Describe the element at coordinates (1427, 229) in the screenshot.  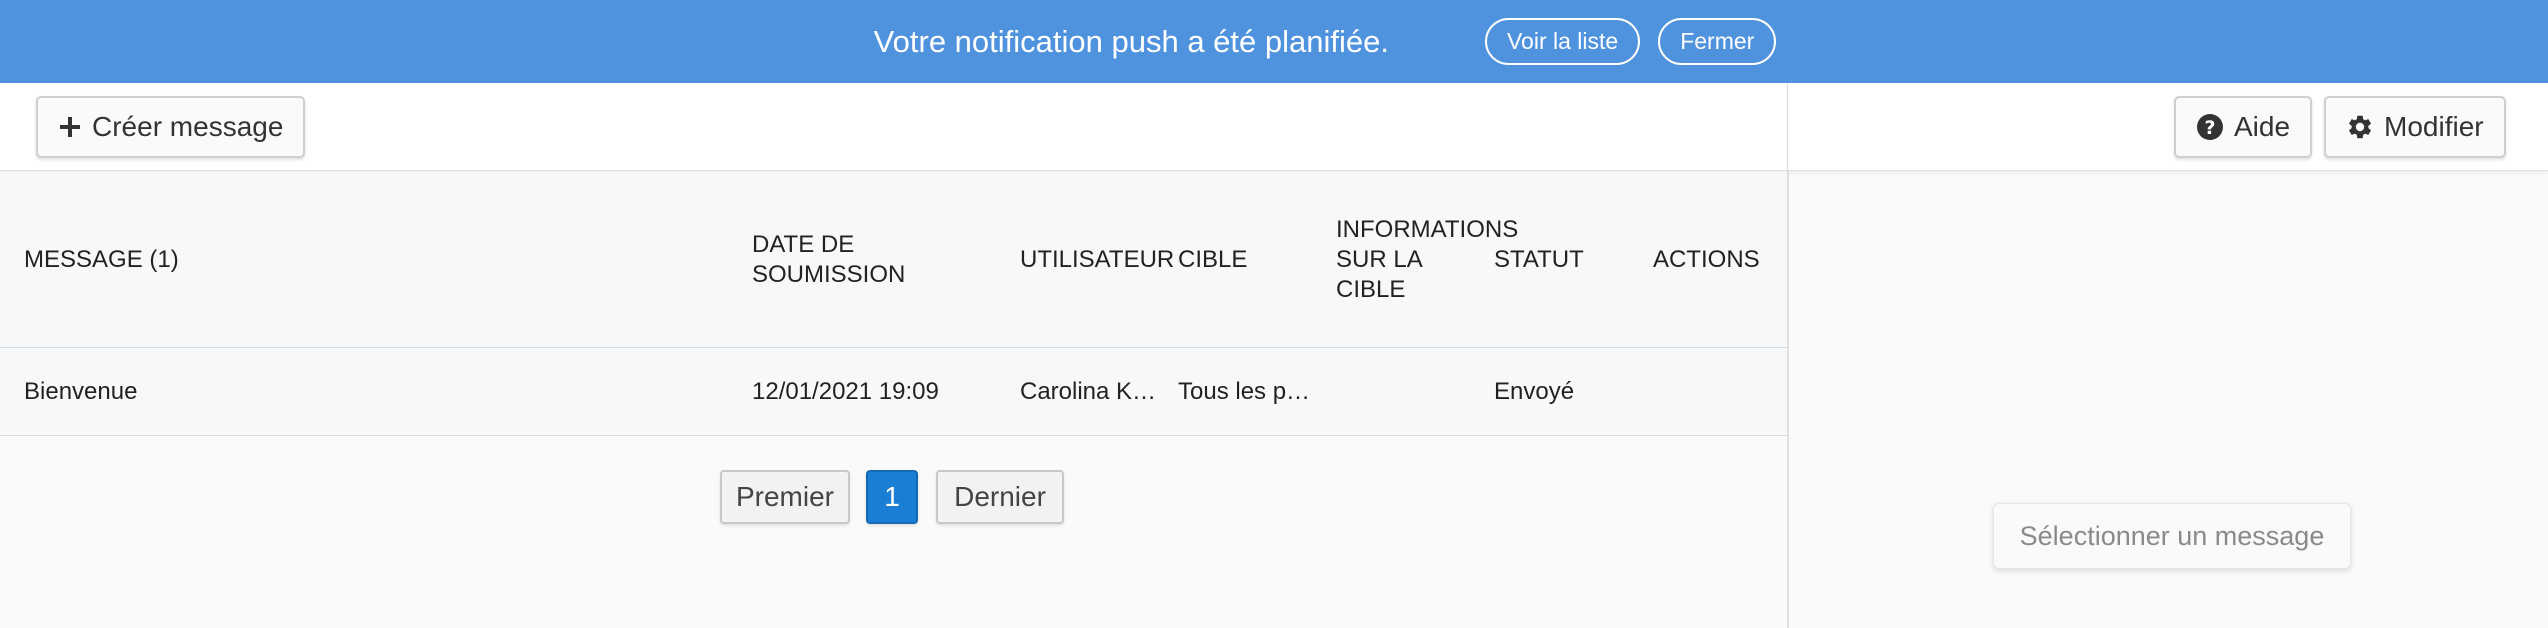
I see `column-target-info-line-1: INFORMATIONS` at that location.